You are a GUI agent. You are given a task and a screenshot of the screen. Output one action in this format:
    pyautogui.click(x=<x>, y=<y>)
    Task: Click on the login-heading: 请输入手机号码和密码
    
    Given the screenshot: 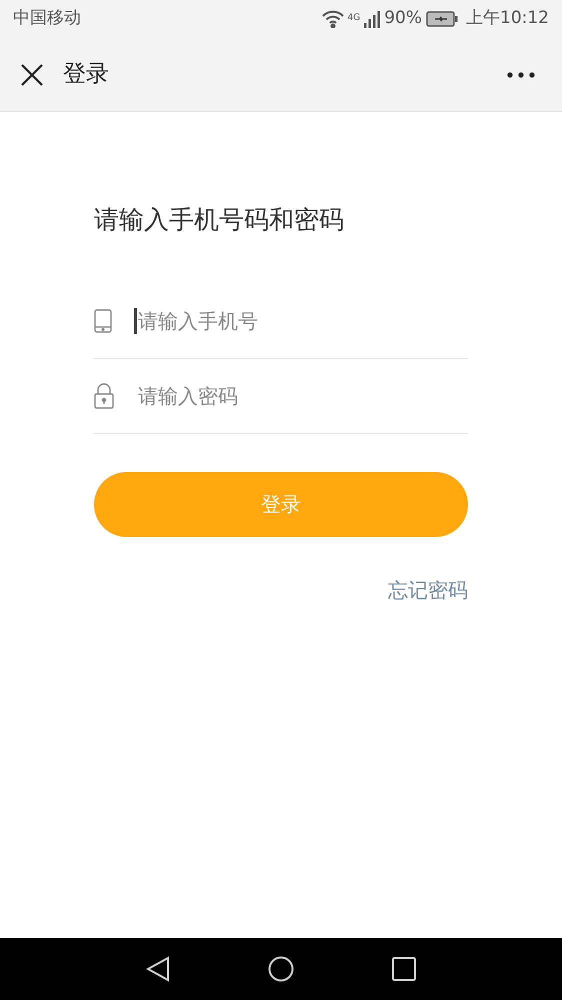 What is the action you would take?
    pyautogui.click(x=219, y=220)
    